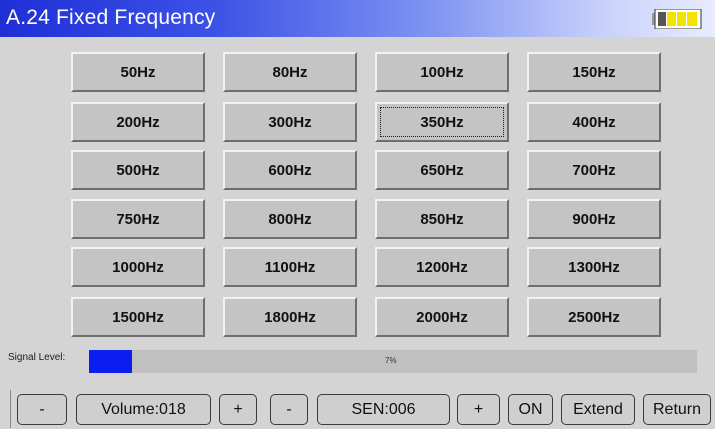 This screenshot has width=715, height=429. What do you see at coordinates (143, 409) in the screenshot?
I see `volume-display: Volume:018` at bounding box center [143, 409].